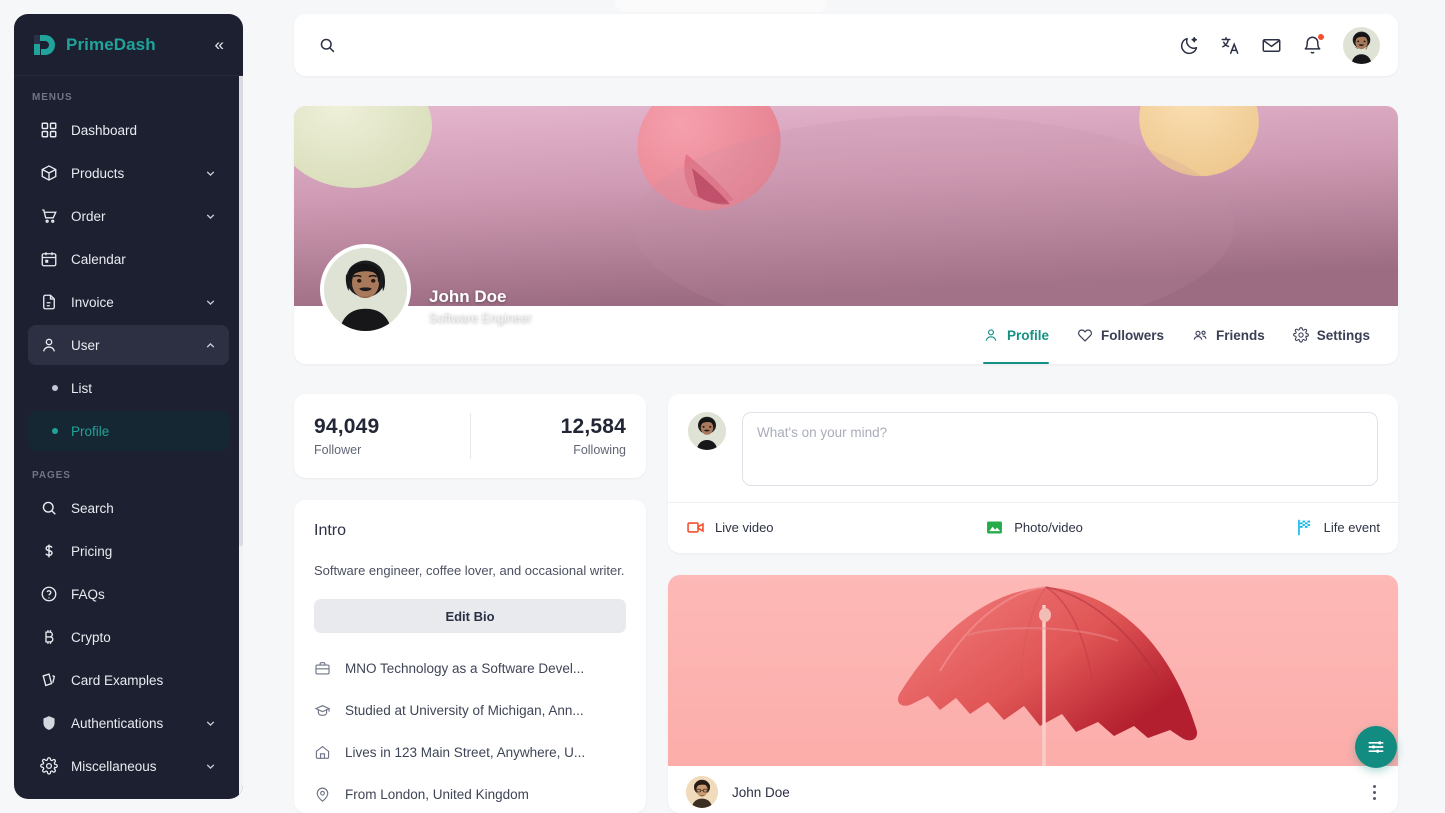 The width and height of the screenshot is (1445, 813). I want to click on briefcase-icon, so click(322, 668).